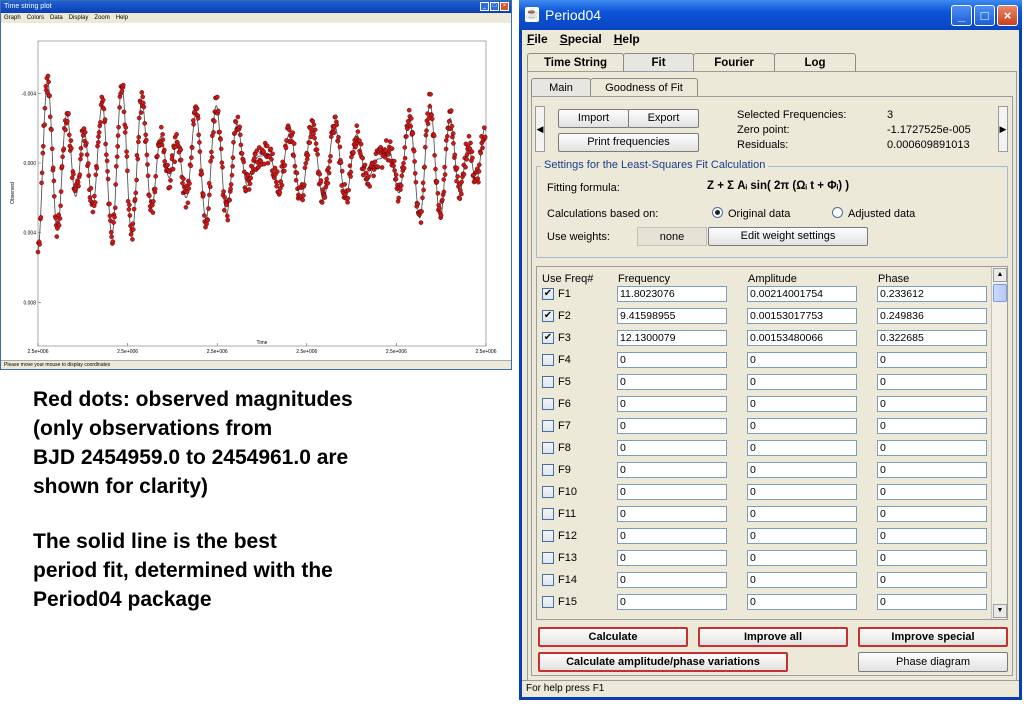  Describe the element at coordinates (613, 637) in the screenshot. I see `calculate-button: Calculate` at that location.